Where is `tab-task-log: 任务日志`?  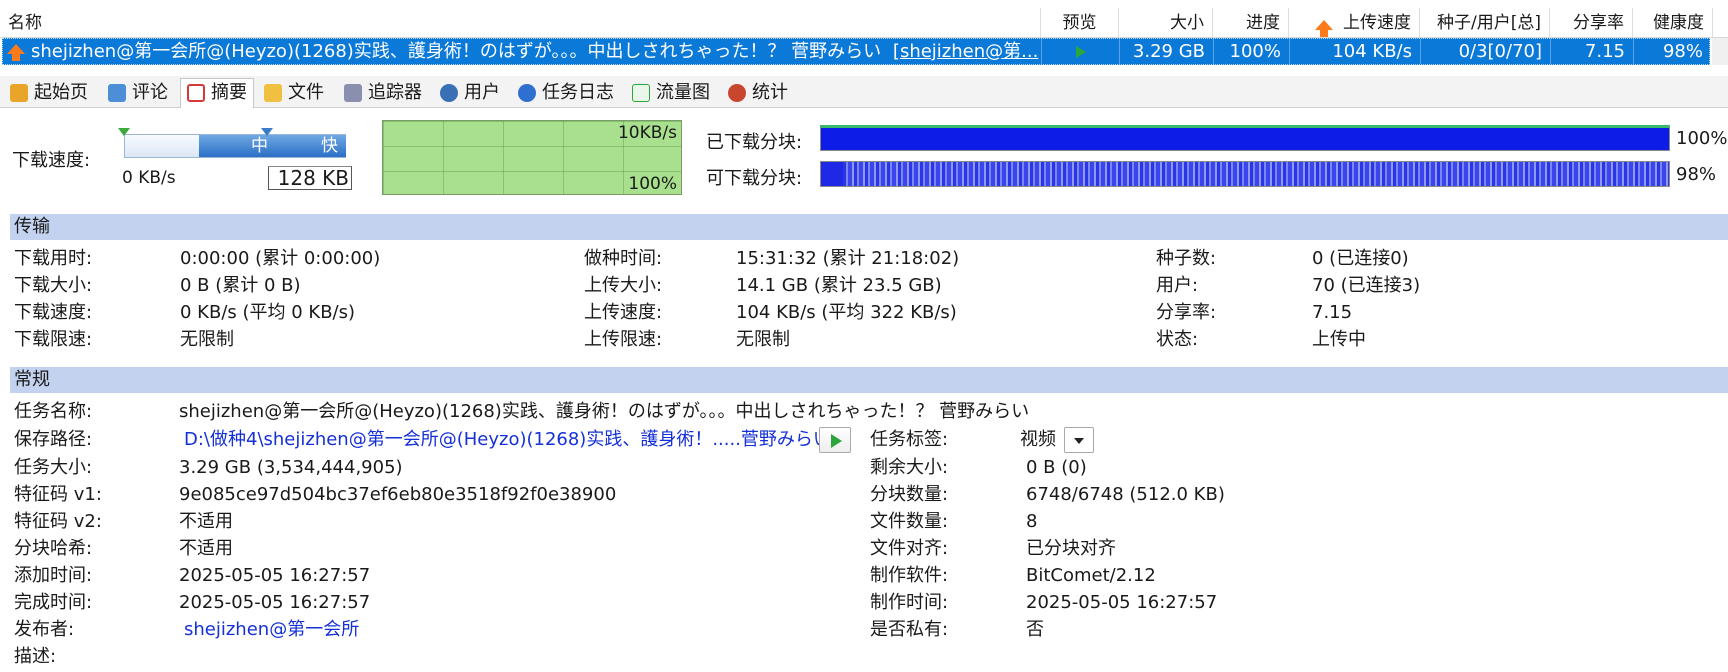
tab-task-log: 任务日志 is located at coordinates (566, 93).